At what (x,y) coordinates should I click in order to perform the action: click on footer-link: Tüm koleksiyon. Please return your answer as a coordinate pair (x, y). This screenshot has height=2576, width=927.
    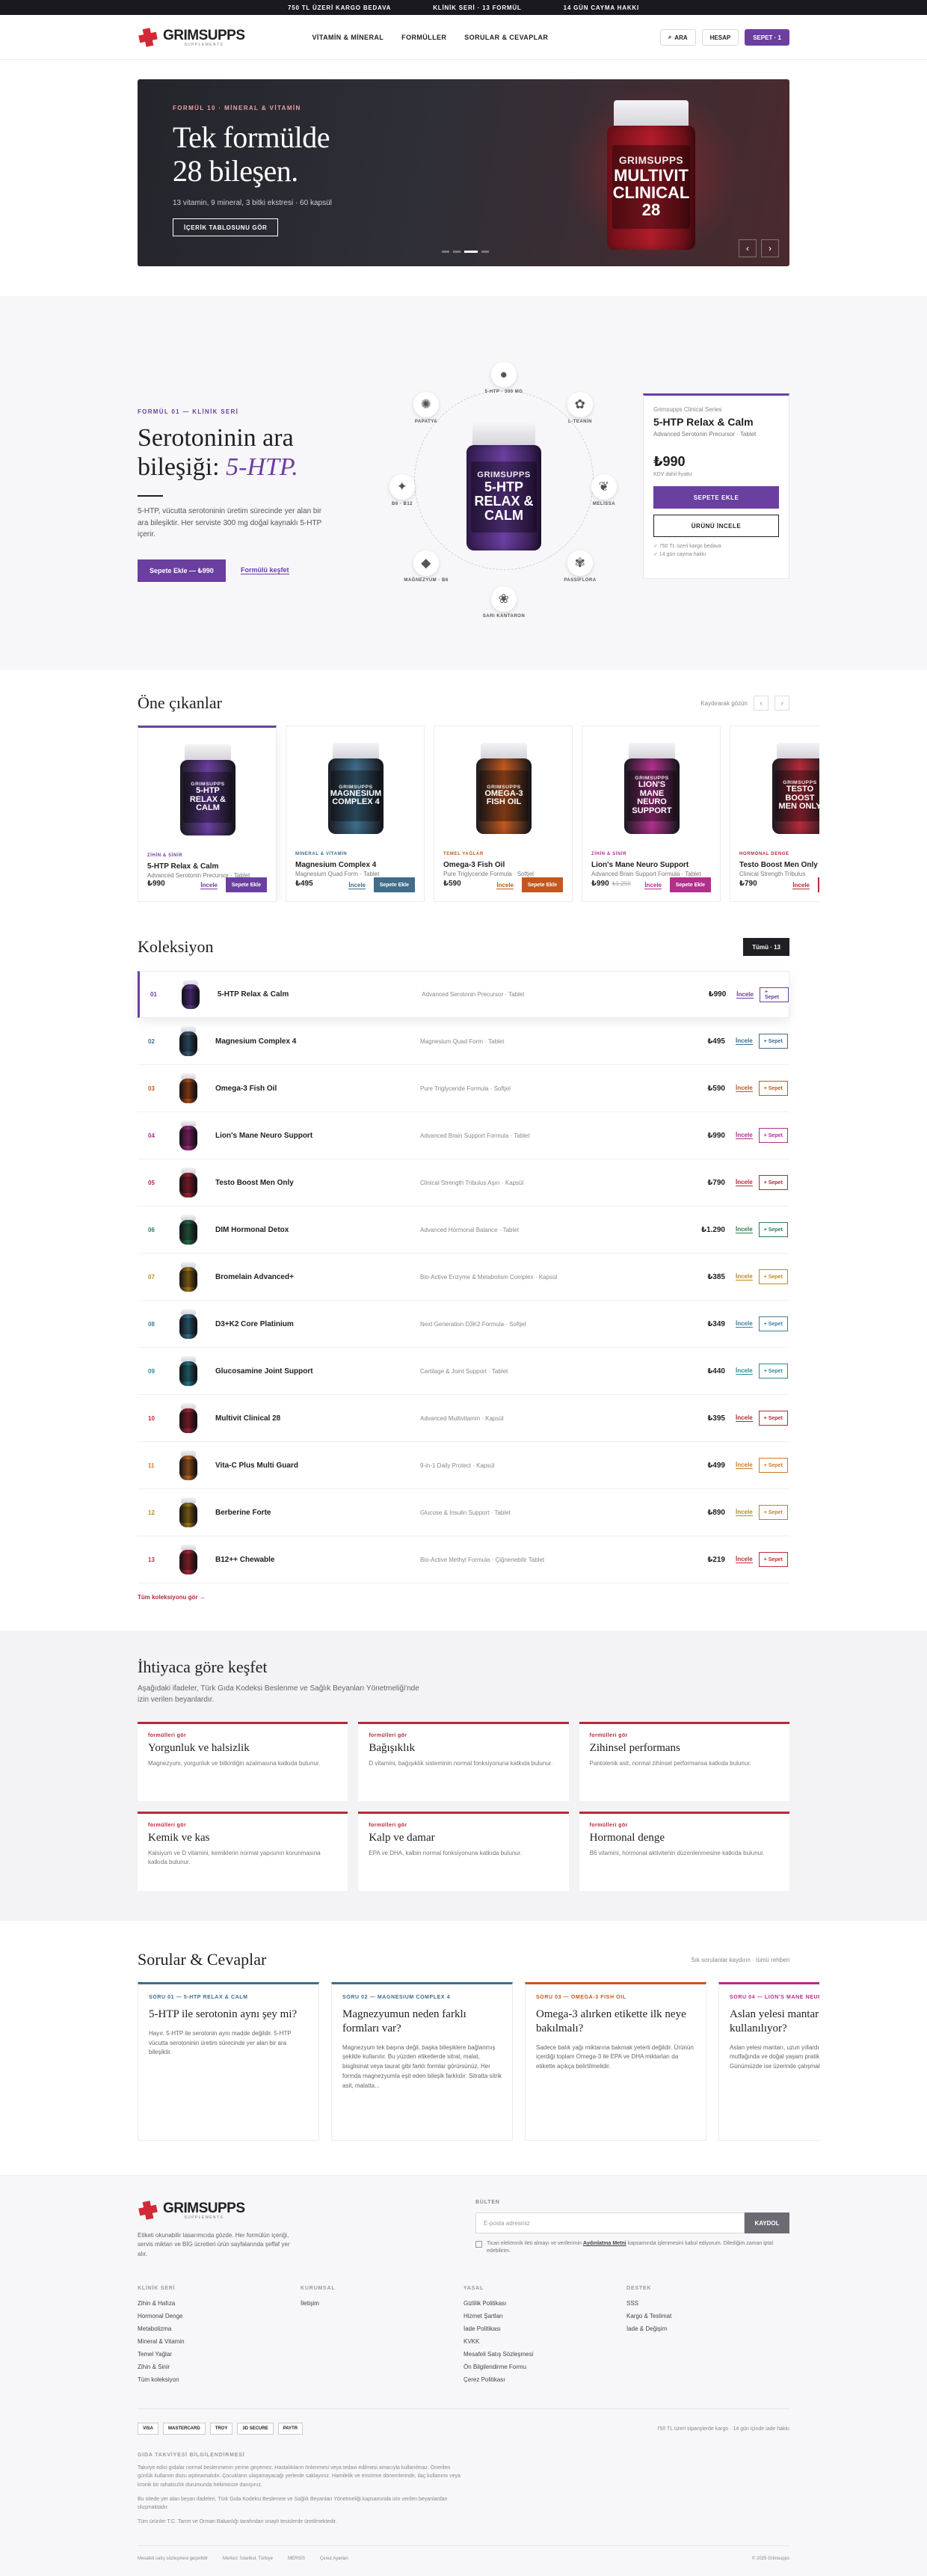
    Looking at the image, I should click on (219, 2379).